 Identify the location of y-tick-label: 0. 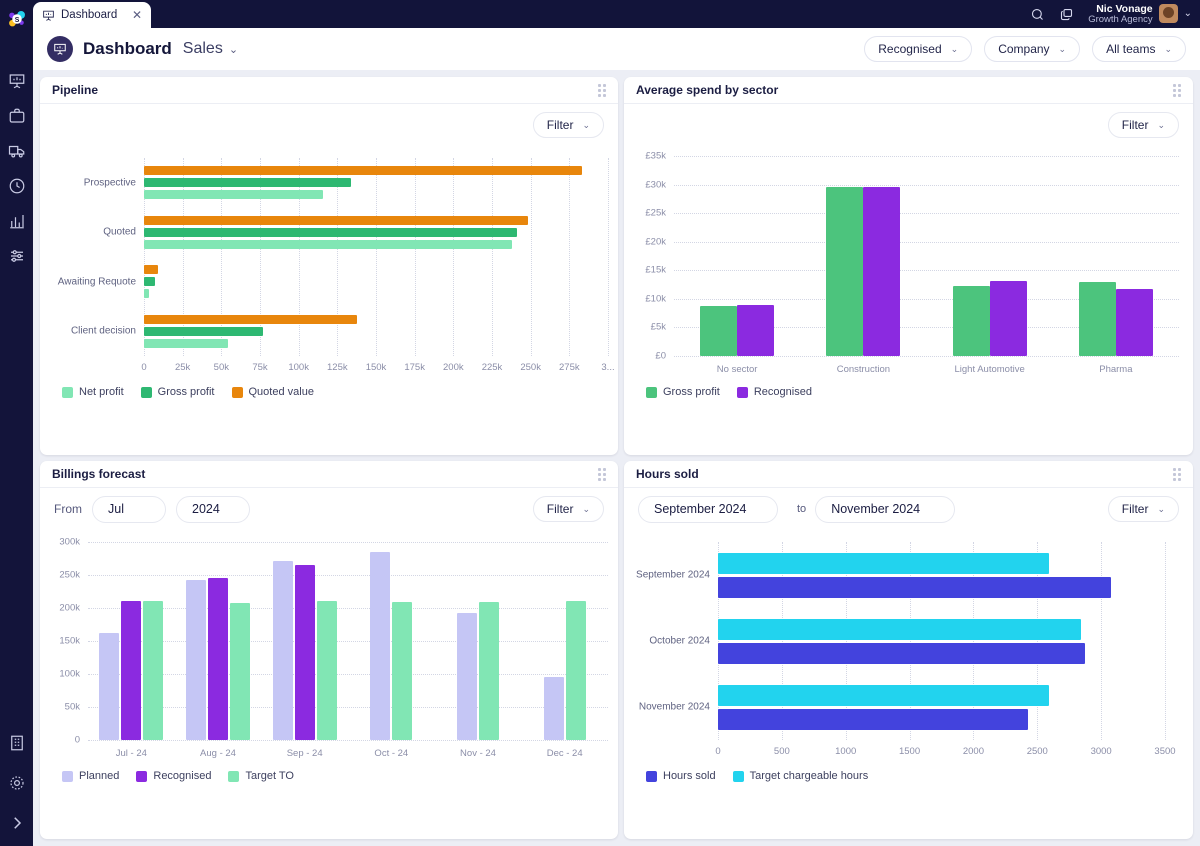
(77, 740).